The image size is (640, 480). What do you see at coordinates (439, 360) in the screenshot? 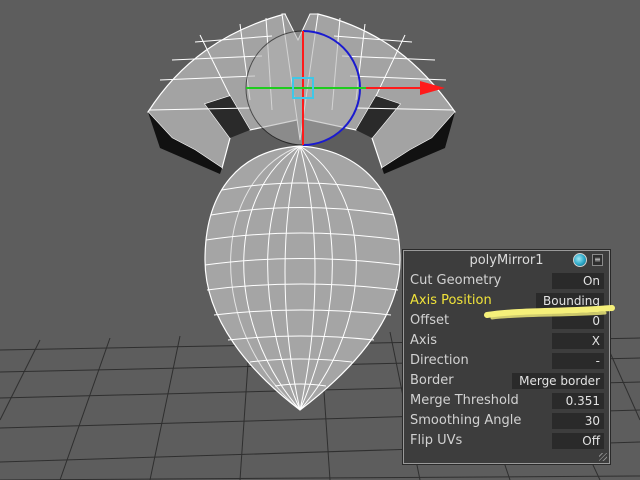
I see `attr-label: Direction` at bounding box center [439, 360].